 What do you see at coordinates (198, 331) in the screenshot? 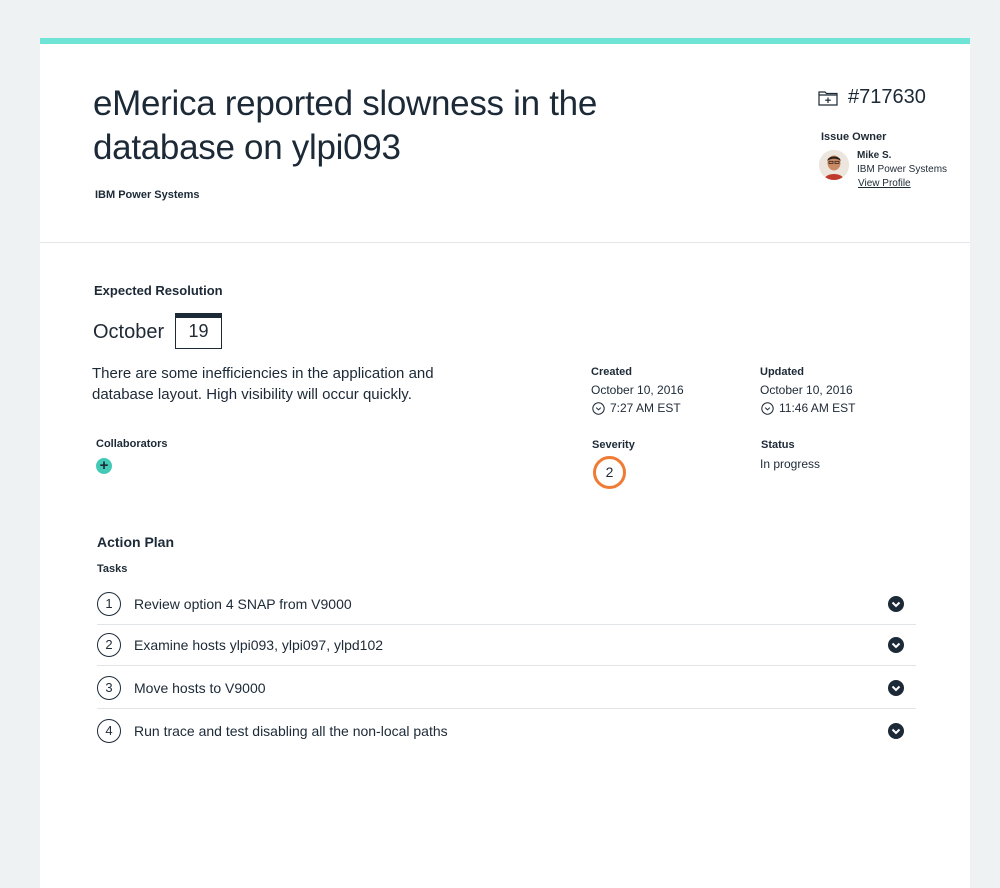
I see `resolution-day: 19` at bounding box center [198, 331].